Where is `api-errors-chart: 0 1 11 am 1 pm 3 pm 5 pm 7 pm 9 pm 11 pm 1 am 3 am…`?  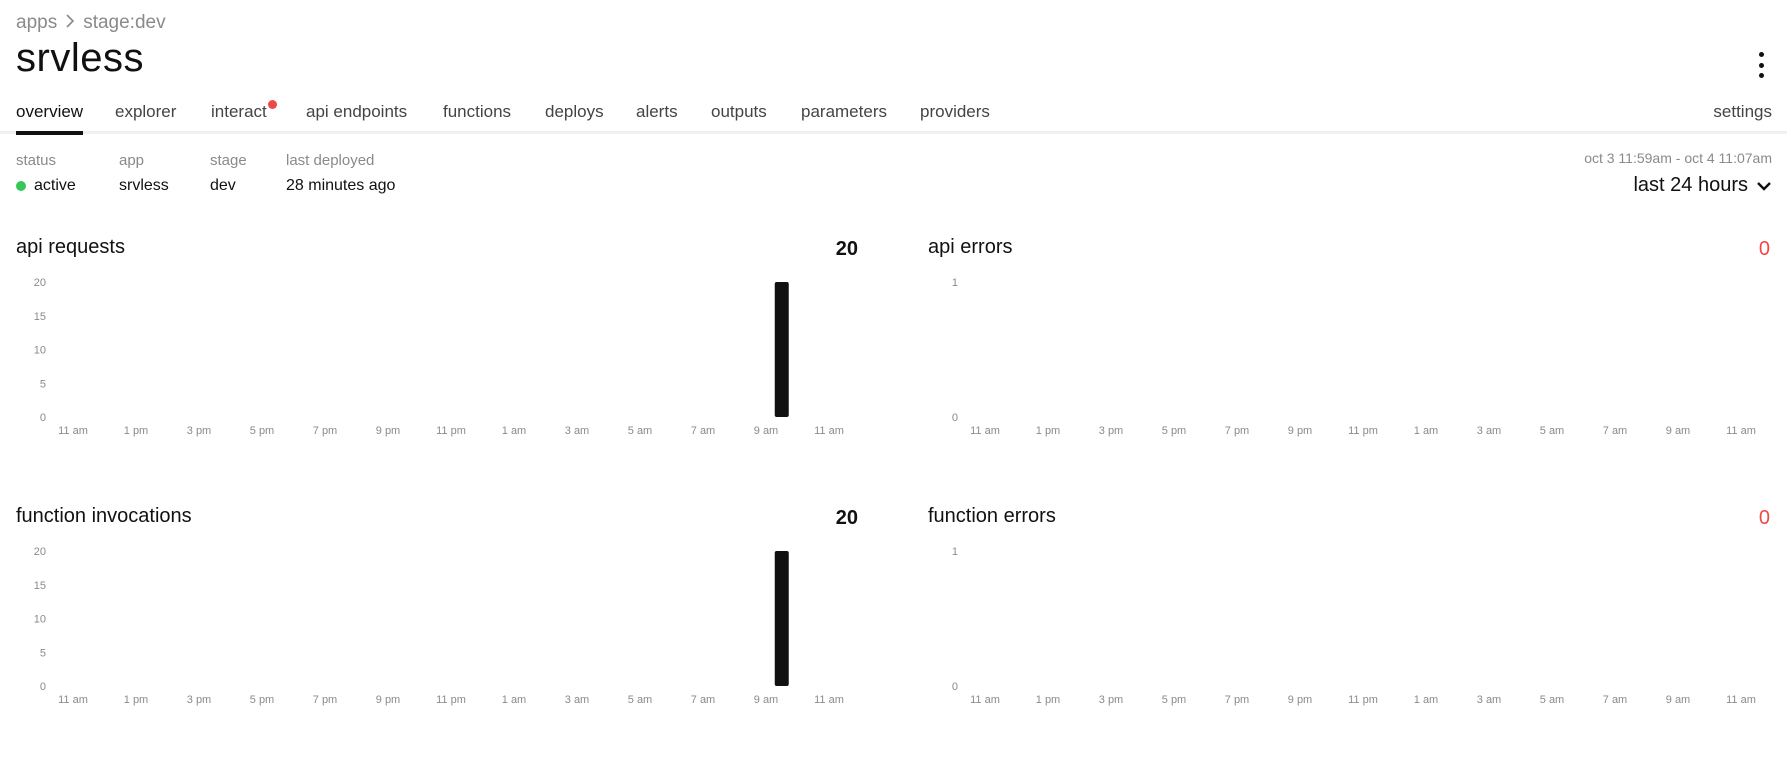
api-errors-chart: 0 1 11 am 1 pm 3 pm 5 pm 7 pm 9 pm 11 pm 1 am 3 am… is located at coordinates (1354, 357).